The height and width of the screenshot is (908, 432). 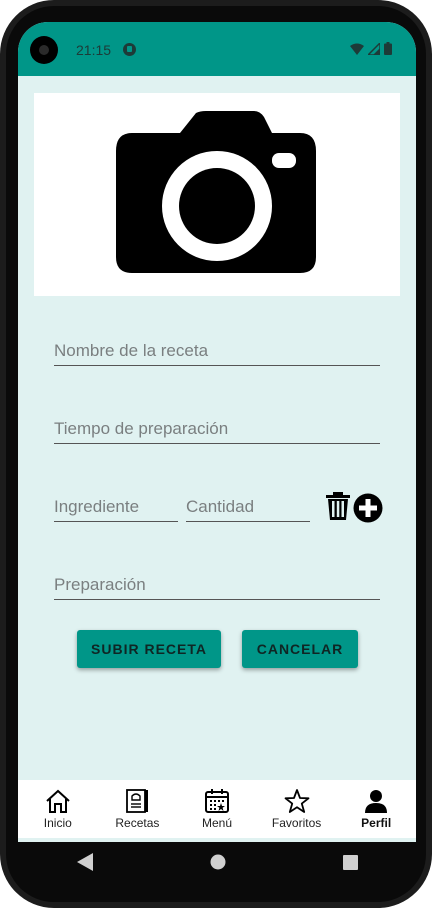 What do you see at coordinates (357, 49) in the screenshot?
I see `wifi-icon` at bounding box center [357, 49].